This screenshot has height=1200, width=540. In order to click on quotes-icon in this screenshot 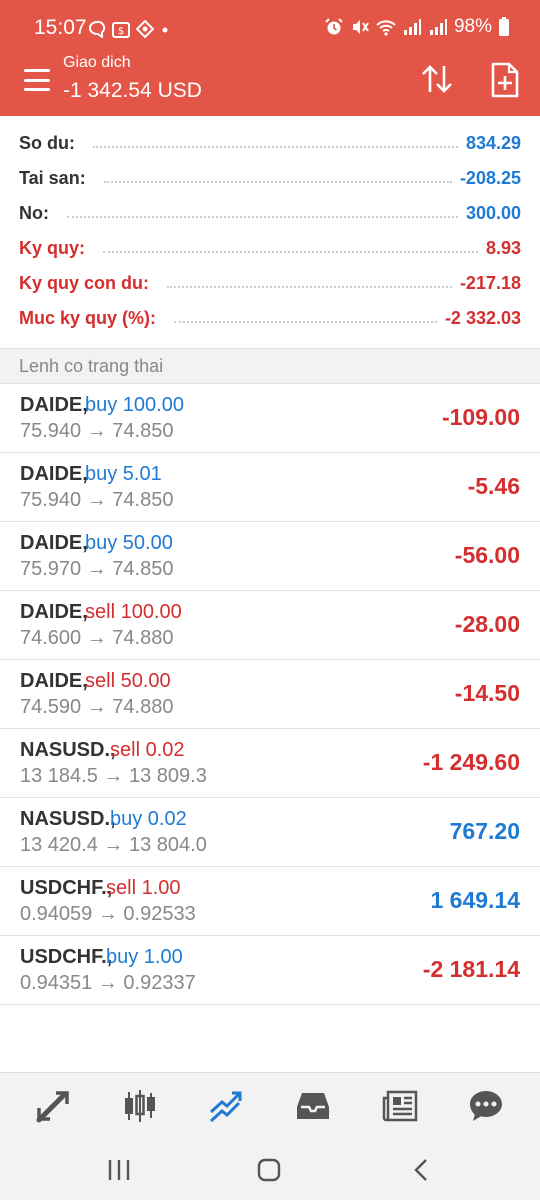, I will do `click(53, 1106)`.